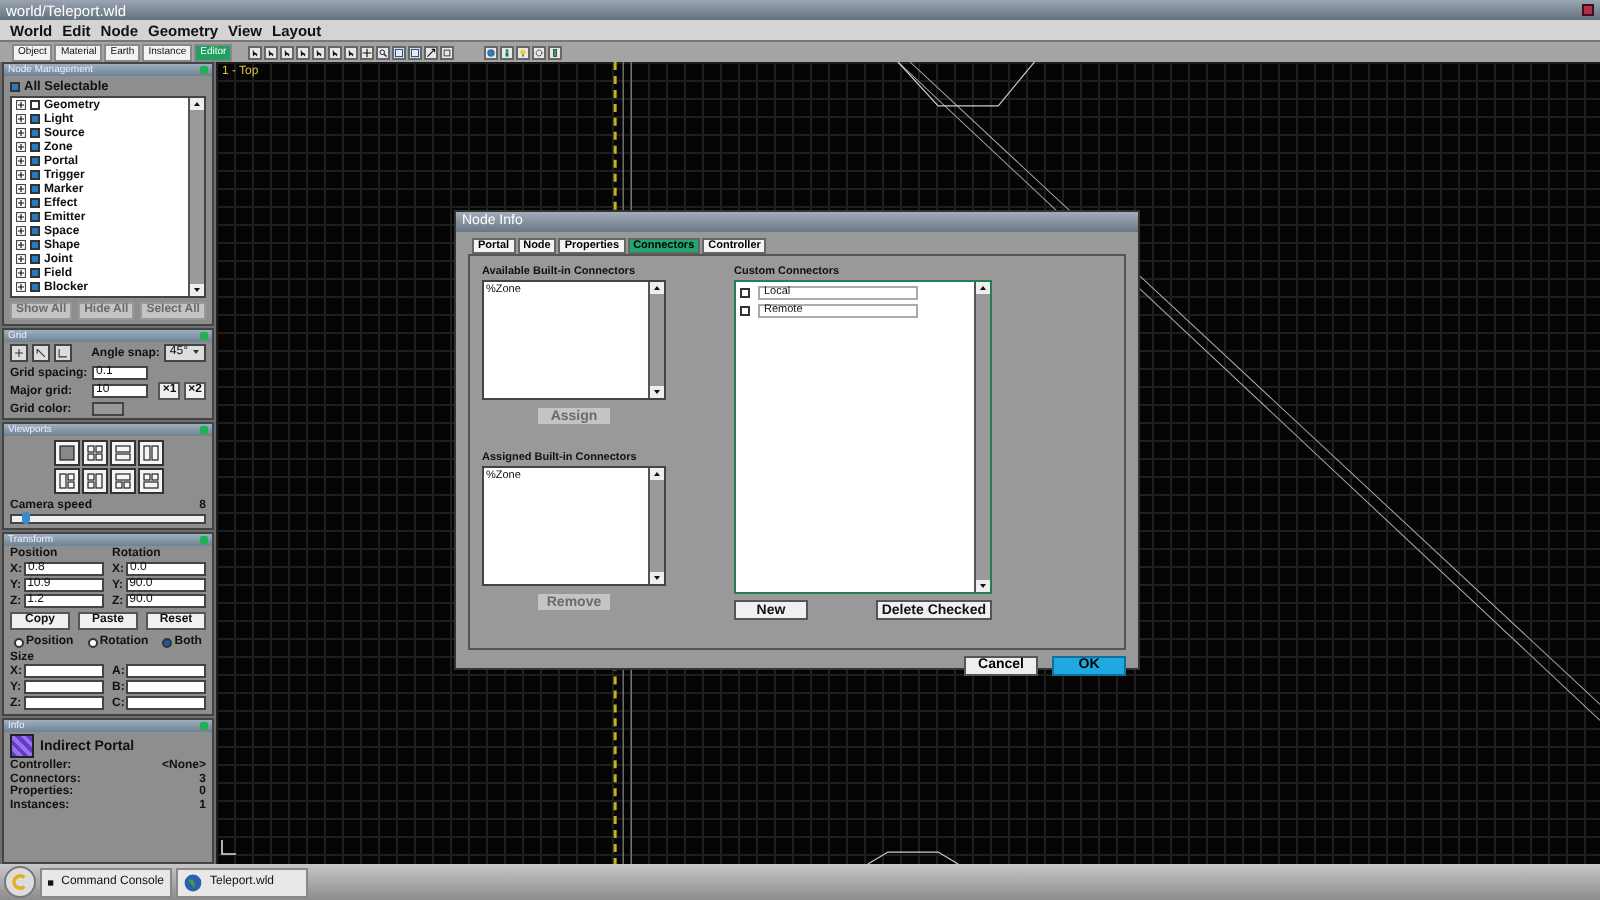 The image size is (1600, 900). I want to click on plus-icon, so click(19, 353).